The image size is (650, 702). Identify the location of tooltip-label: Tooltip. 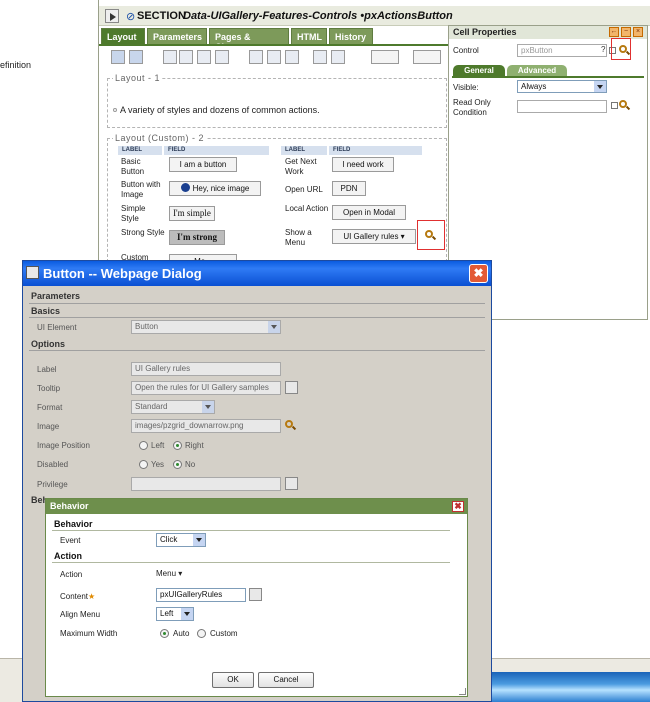
(49, 388).